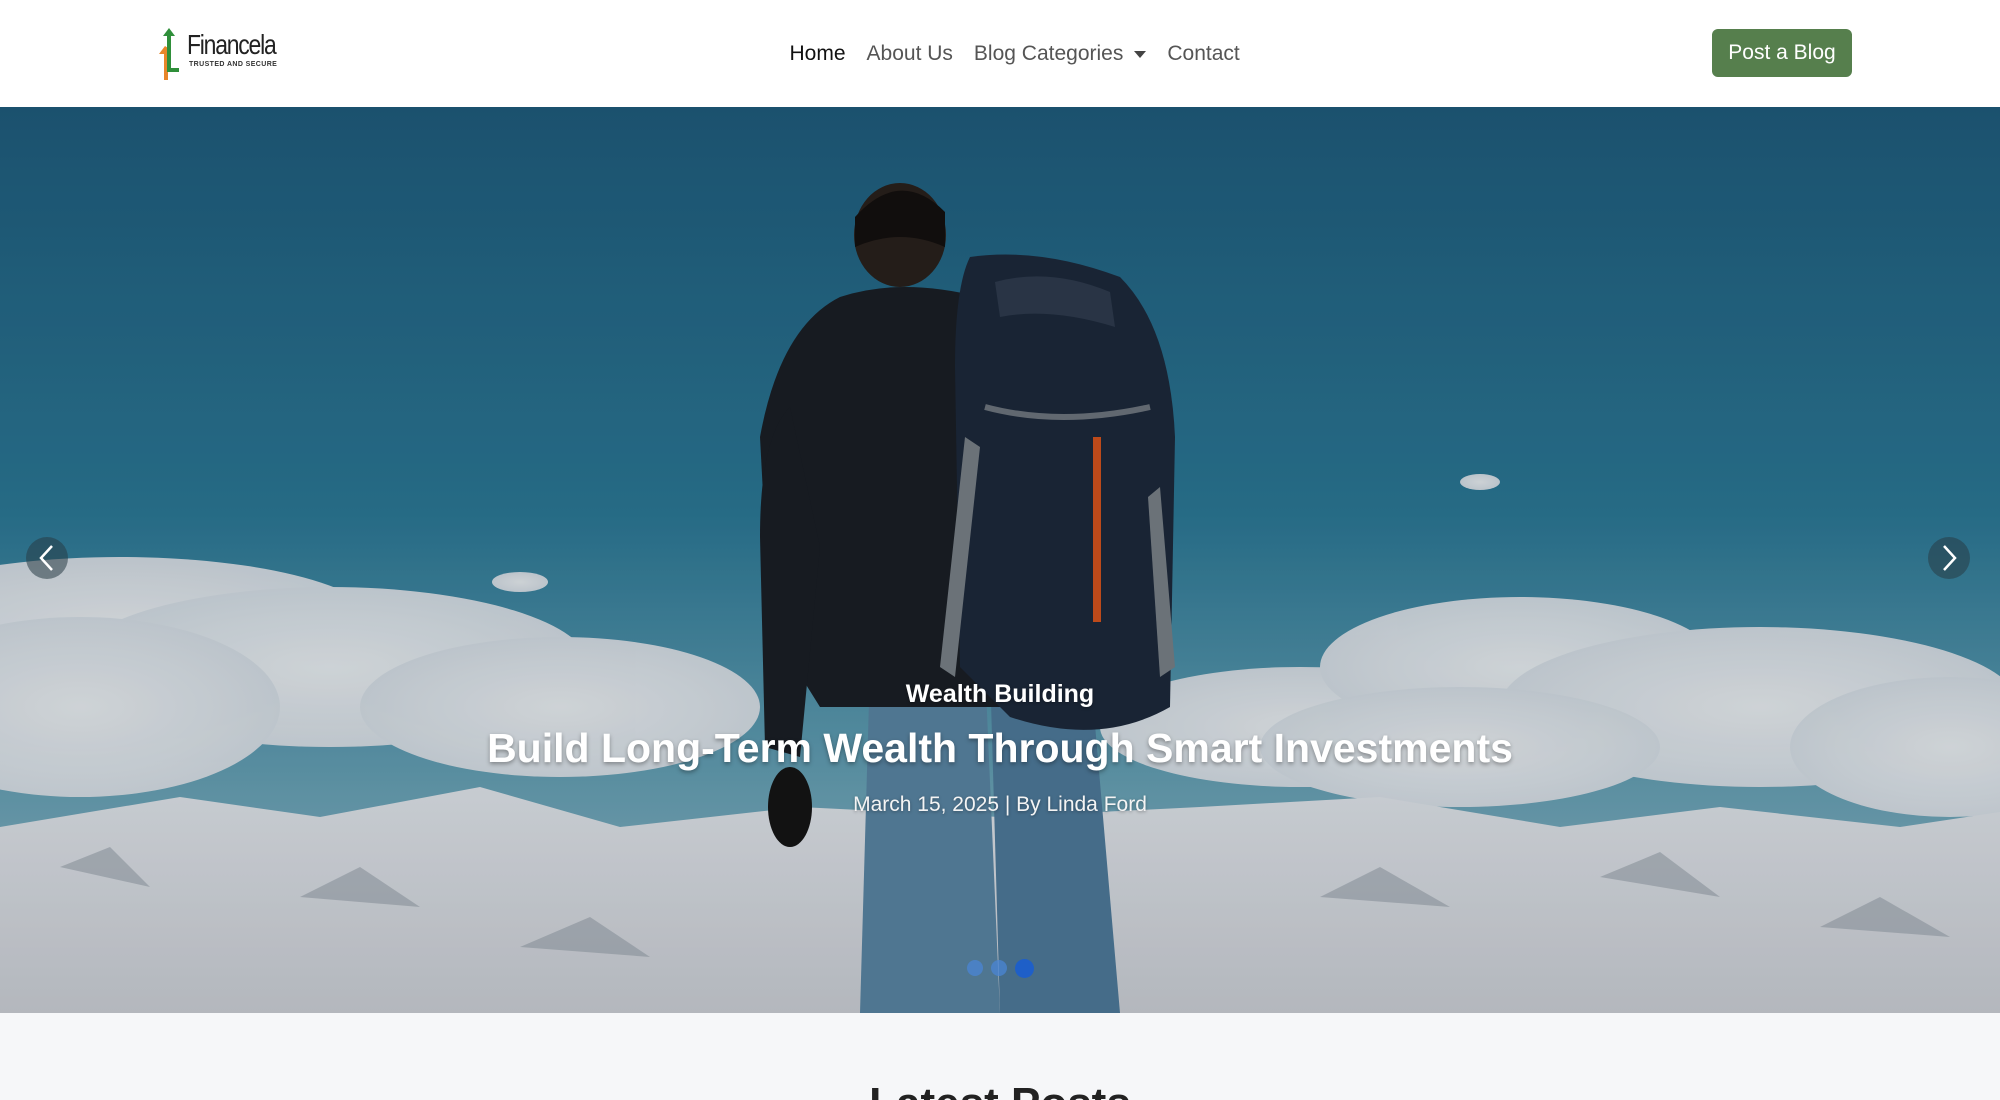  Describe the element at coordinates (169, 54) in the screenshot. I see `logo-mark-icon` at that location.